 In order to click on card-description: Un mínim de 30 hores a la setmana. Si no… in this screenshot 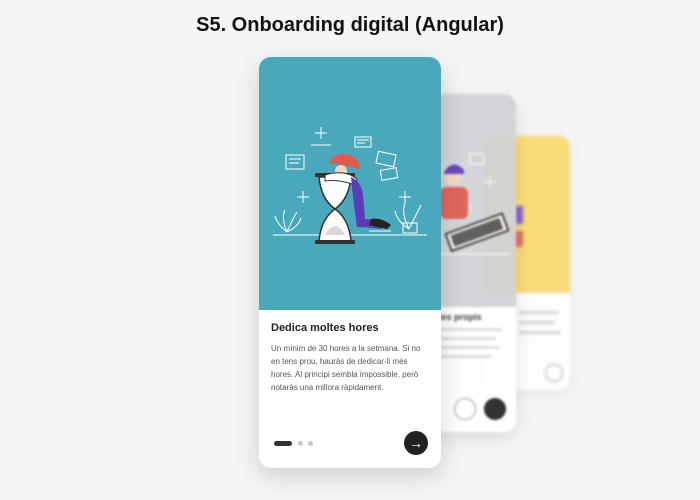, I will do `click(346, 368)`.